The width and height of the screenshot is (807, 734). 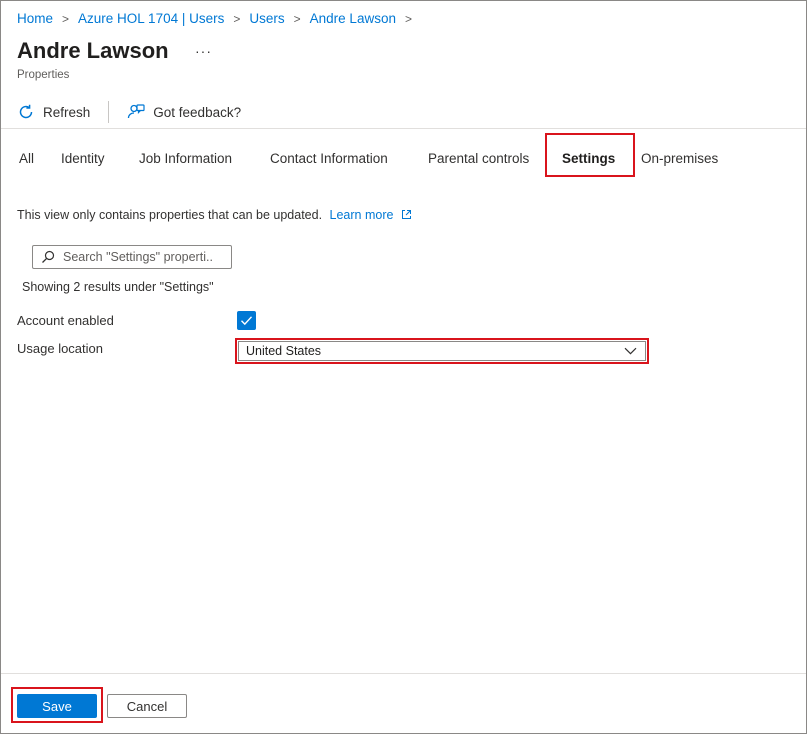 What do you see at coordinates (442, 351) in the screenshot?
I see `usage-location-dropdown: United States` at bounding box center [442, 351].